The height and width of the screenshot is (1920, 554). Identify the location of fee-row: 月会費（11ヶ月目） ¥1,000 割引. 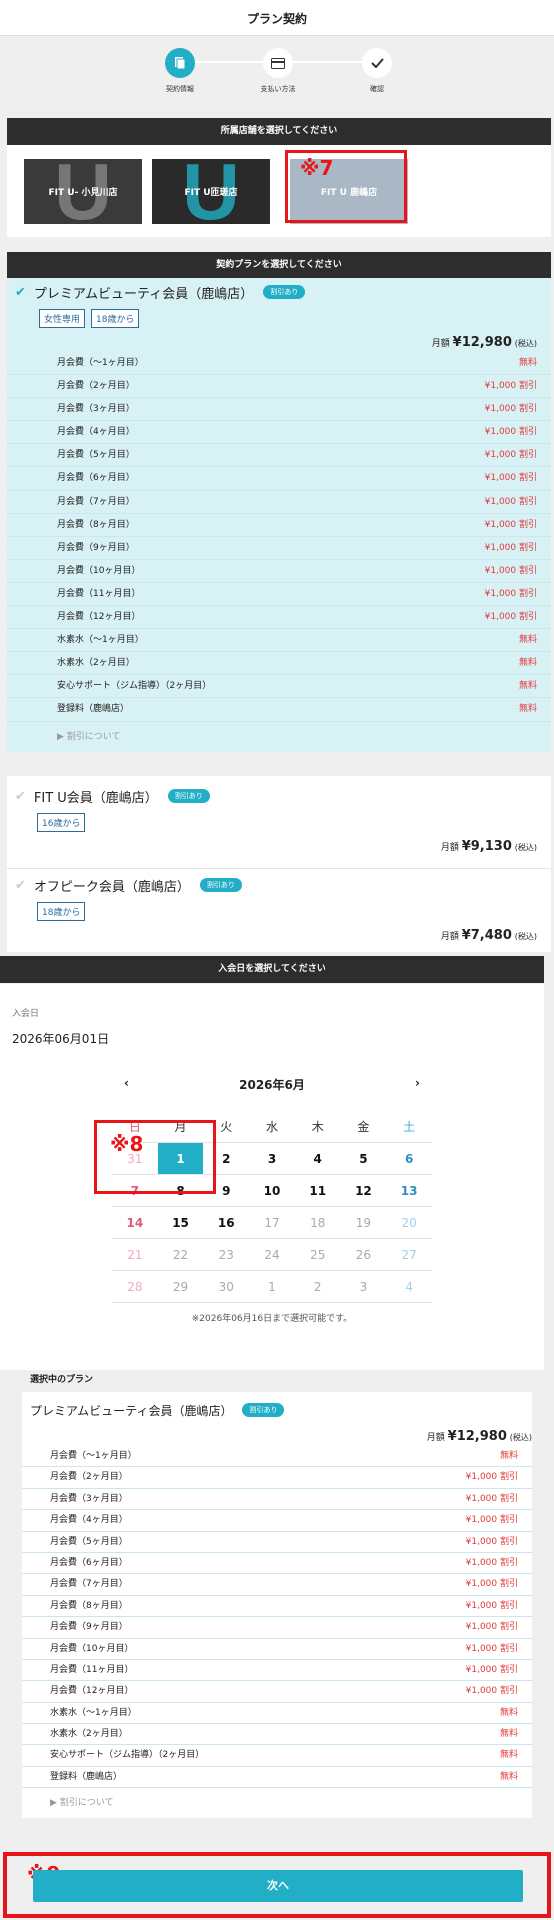
(277, 1671).